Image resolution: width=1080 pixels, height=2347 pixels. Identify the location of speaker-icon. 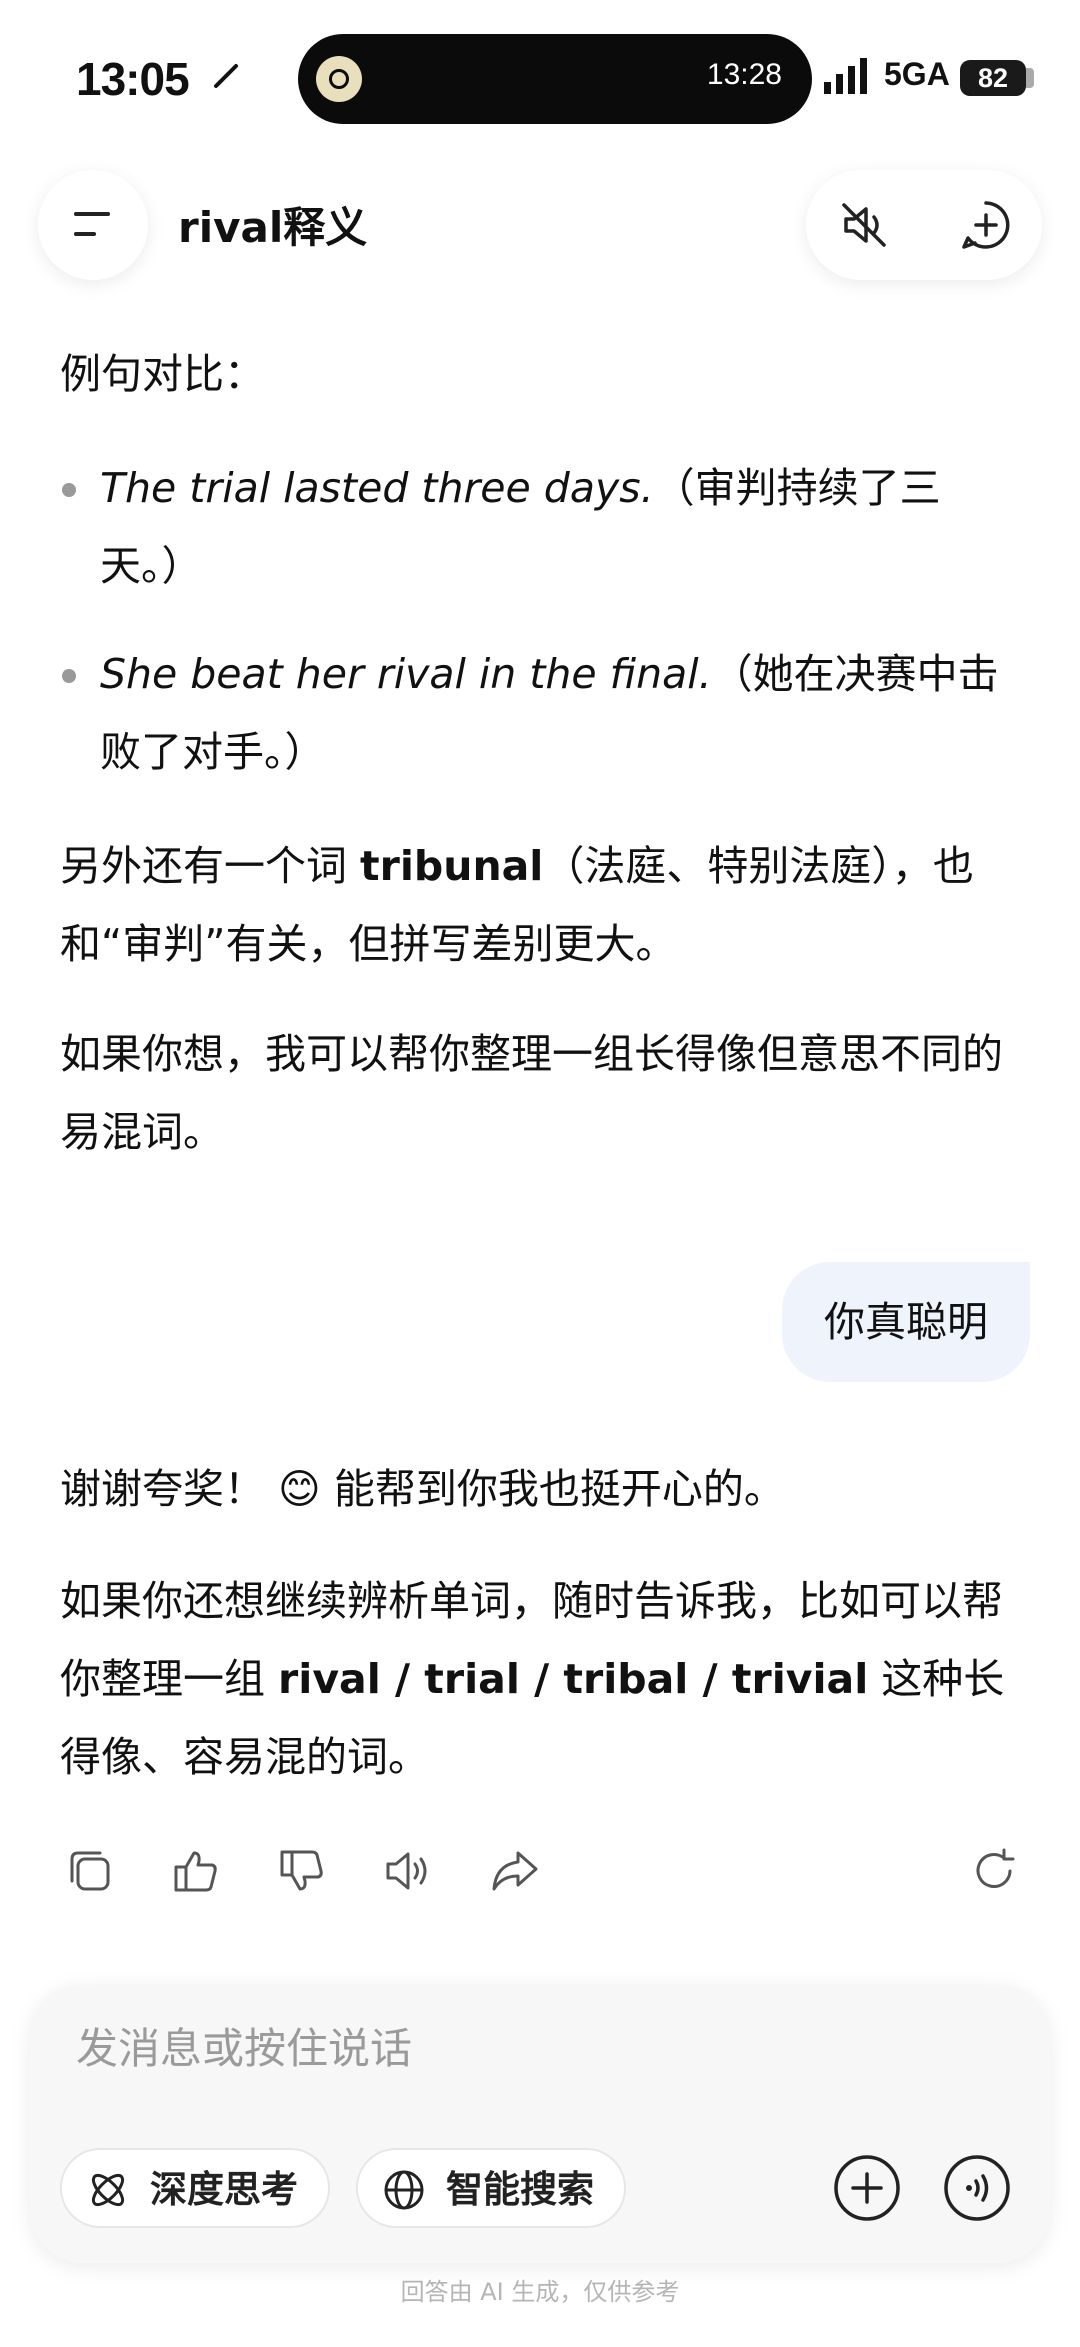
(408, 1871).